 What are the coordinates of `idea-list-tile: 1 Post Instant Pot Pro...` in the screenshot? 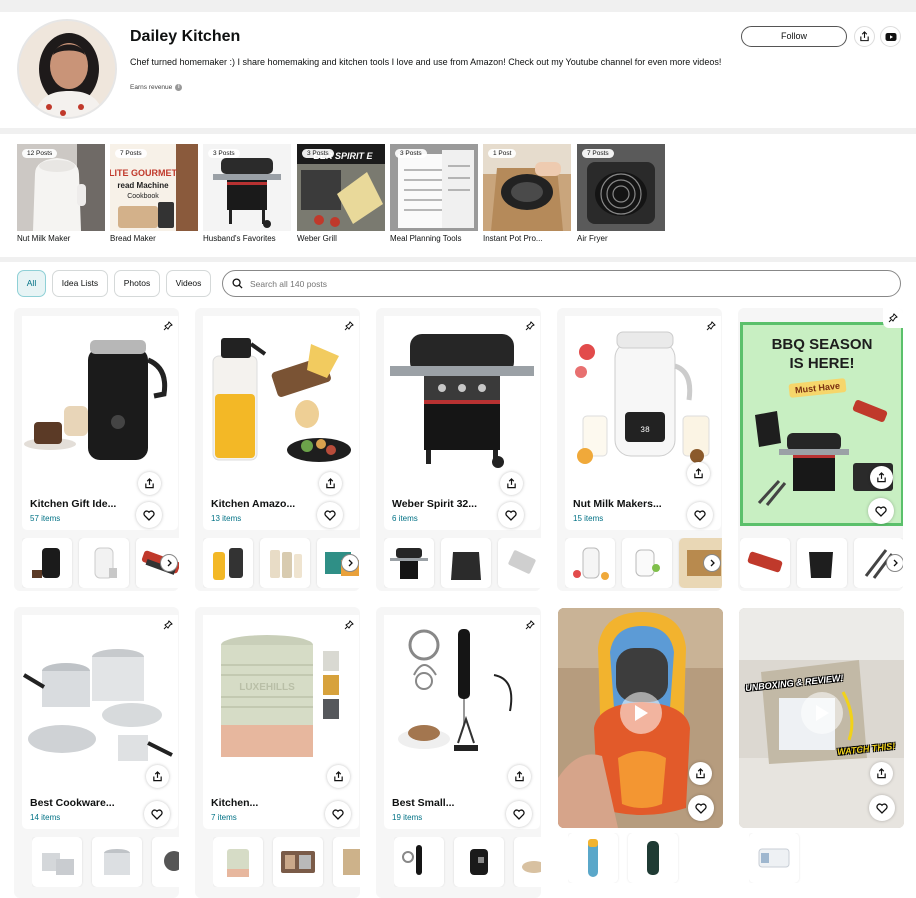 It's located at (527, 193).